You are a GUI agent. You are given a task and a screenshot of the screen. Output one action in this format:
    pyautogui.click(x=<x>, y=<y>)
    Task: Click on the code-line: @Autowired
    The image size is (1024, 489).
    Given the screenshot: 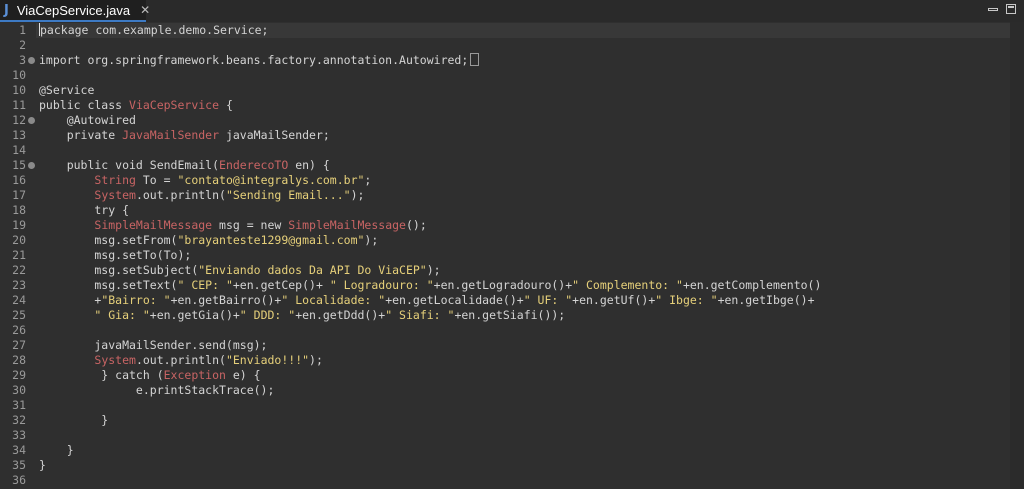 What is the action you would take?
    pyautogui.click(x=523, y=120)
    